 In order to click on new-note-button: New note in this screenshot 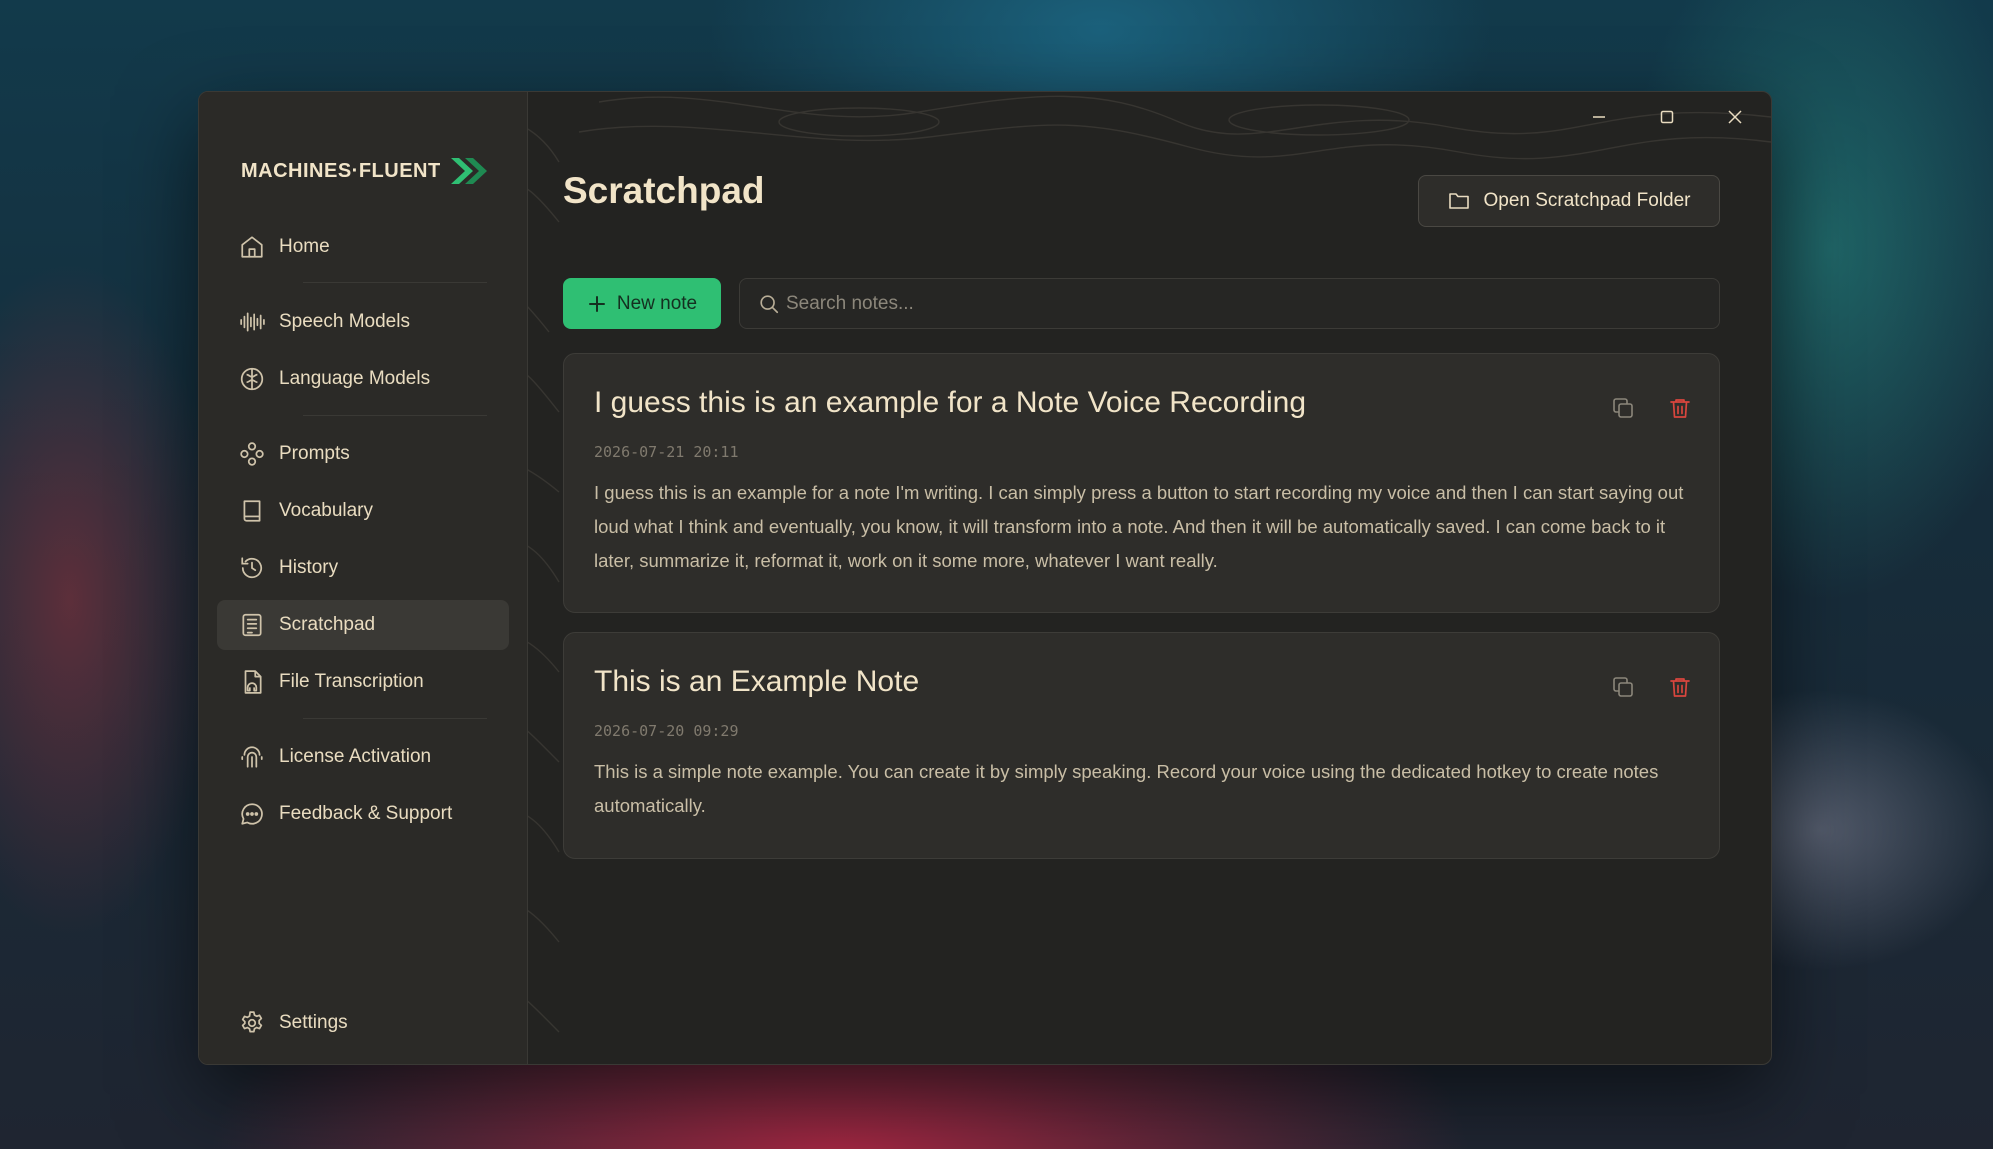, I will do `click(642, 303)`.